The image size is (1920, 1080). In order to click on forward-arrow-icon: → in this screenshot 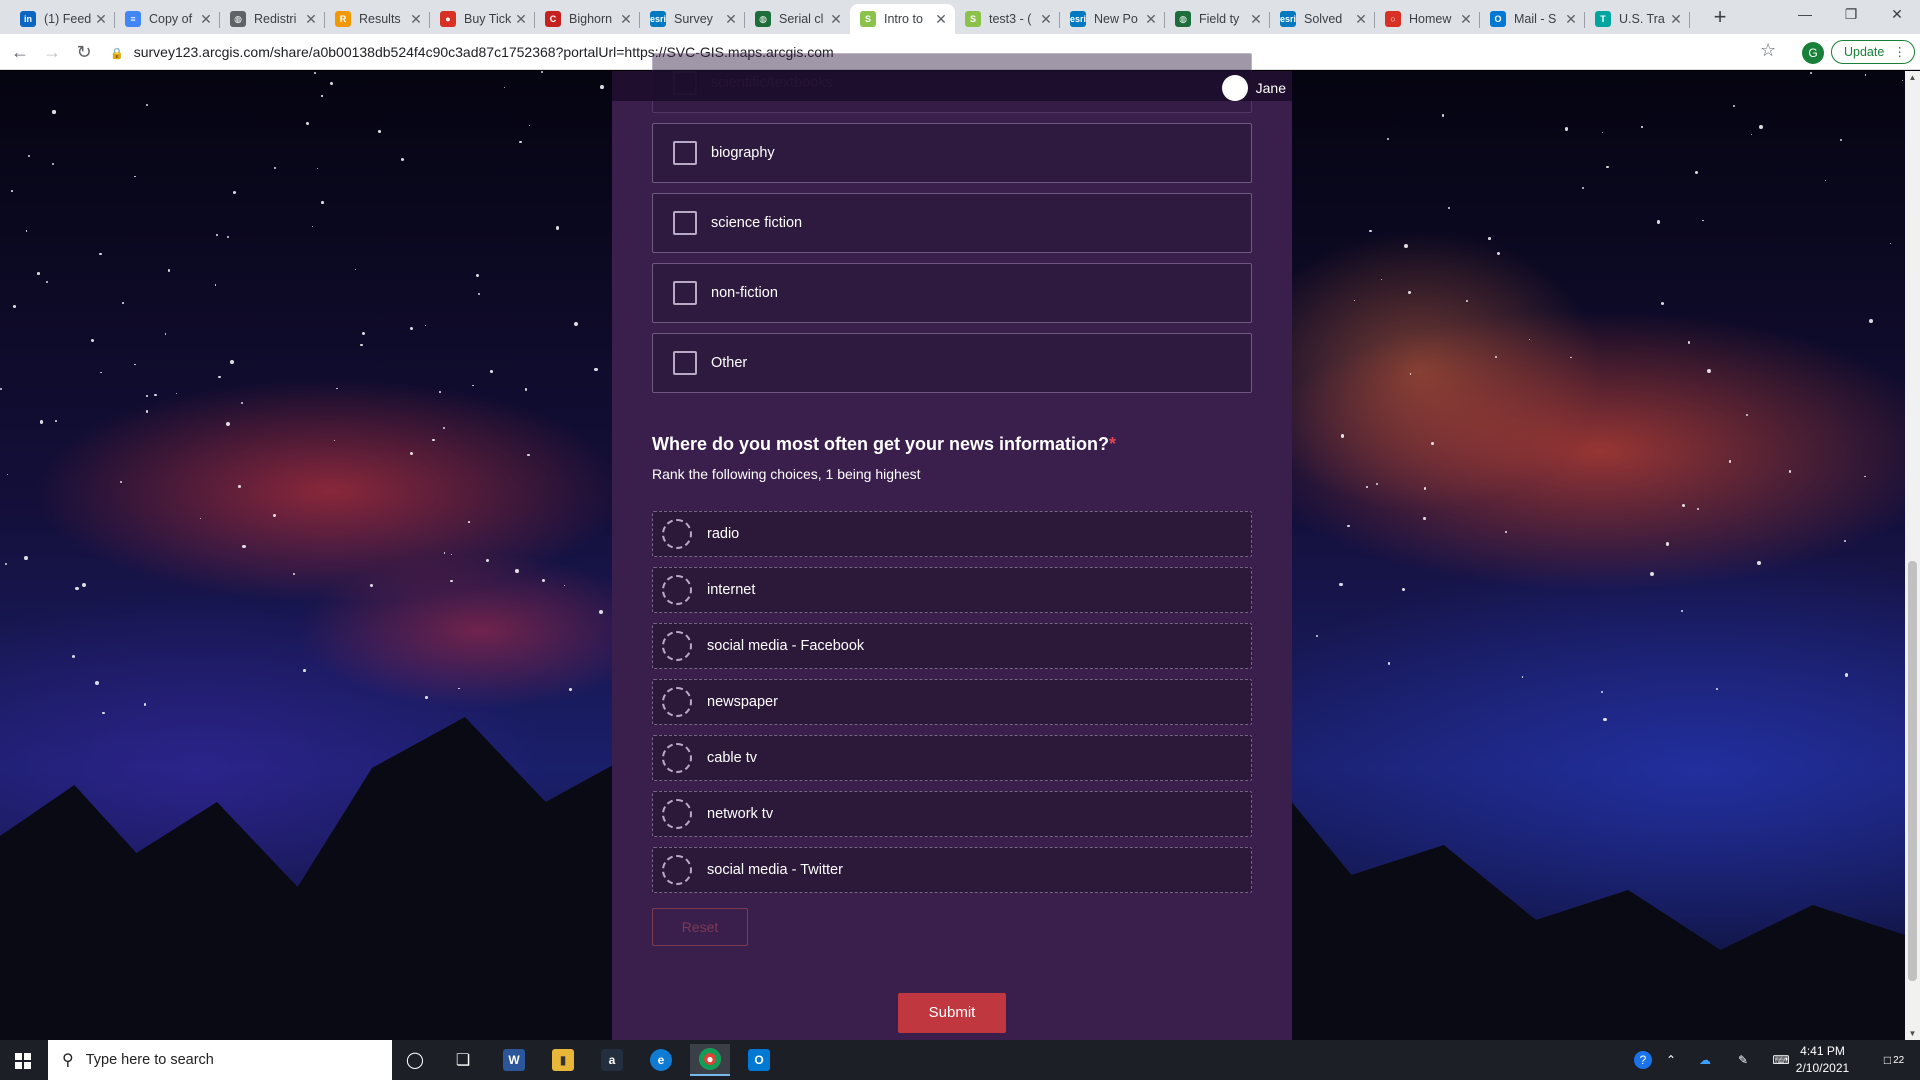, I will do `click(52, 52)`.